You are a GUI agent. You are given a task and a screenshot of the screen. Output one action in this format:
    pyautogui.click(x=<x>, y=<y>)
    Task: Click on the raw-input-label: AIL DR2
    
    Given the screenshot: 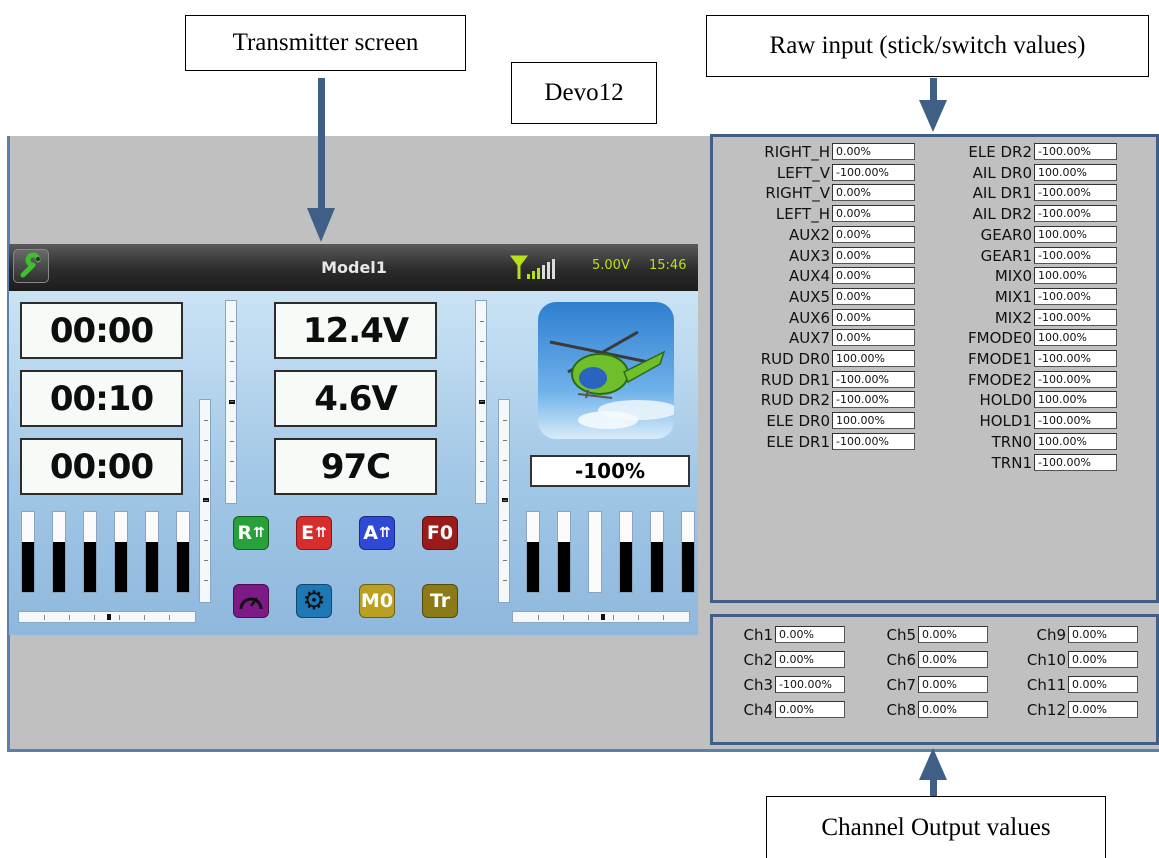 What is the action you would take?
    pyautogui.click(x=1002, y=214)
    